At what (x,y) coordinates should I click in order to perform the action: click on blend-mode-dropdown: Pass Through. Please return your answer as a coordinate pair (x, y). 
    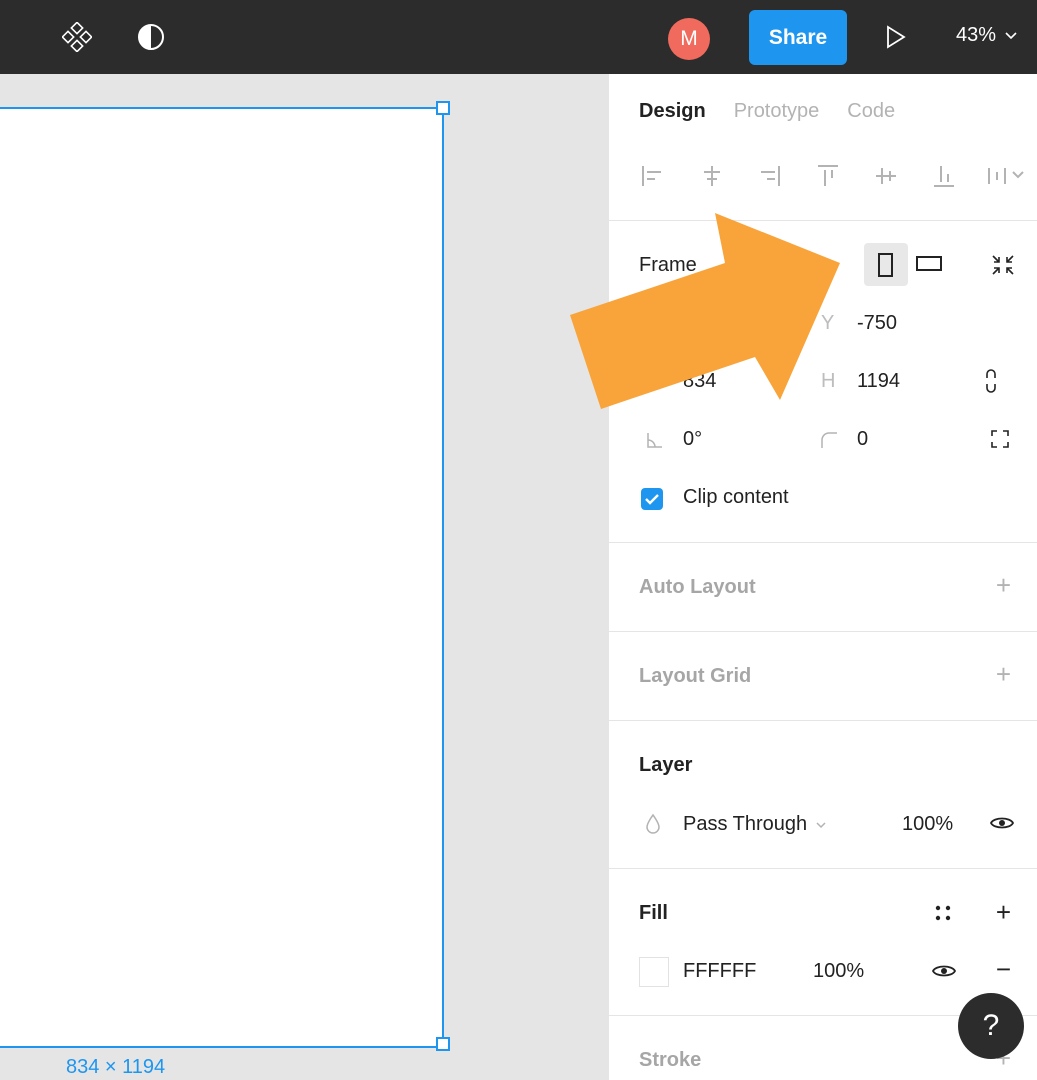
    Looking at the image, I should click on (755, 824).